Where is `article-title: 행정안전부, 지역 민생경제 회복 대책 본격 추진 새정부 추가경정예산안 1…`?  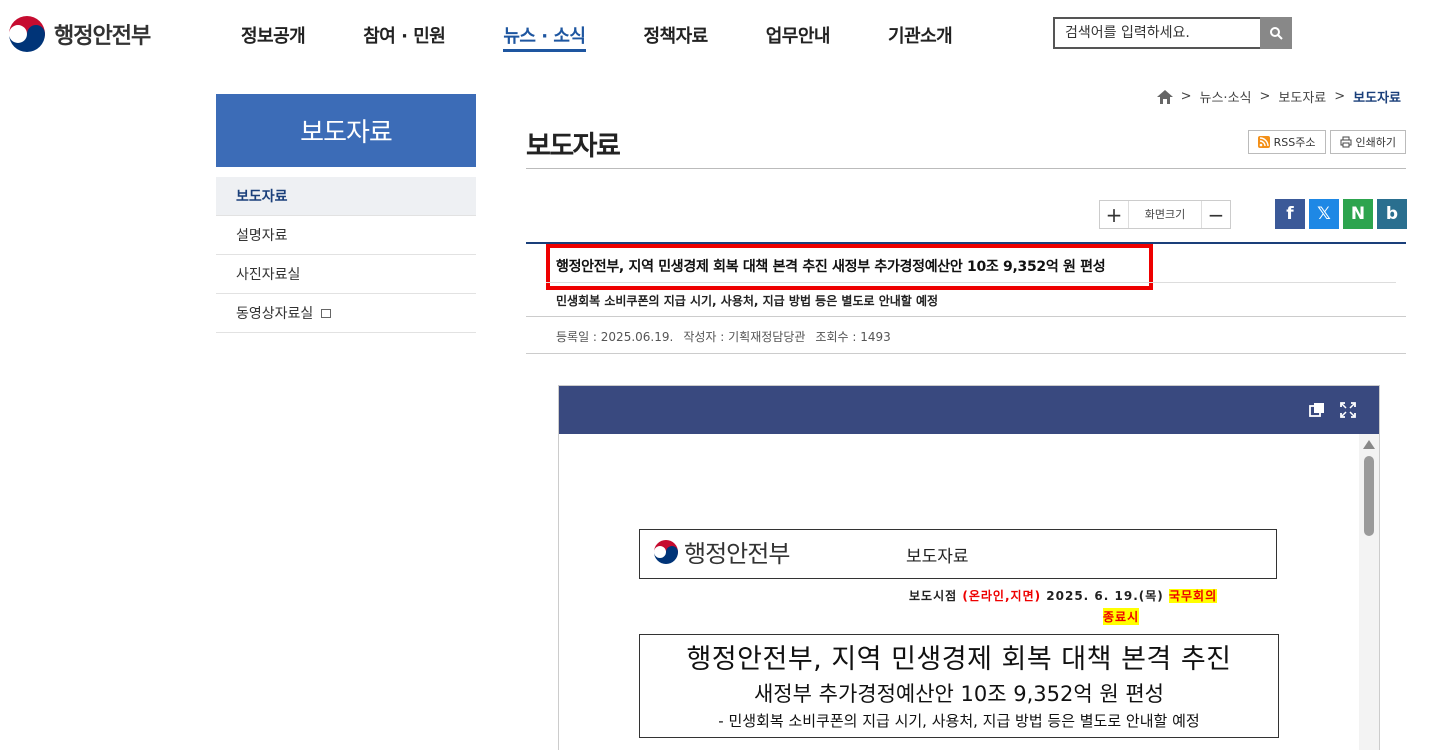 article-title: 행정안전부, 지역 민생경제 회복 대책 본격 추진 새정부 추가경정예산안 1… is located at coordinates (831, 267).